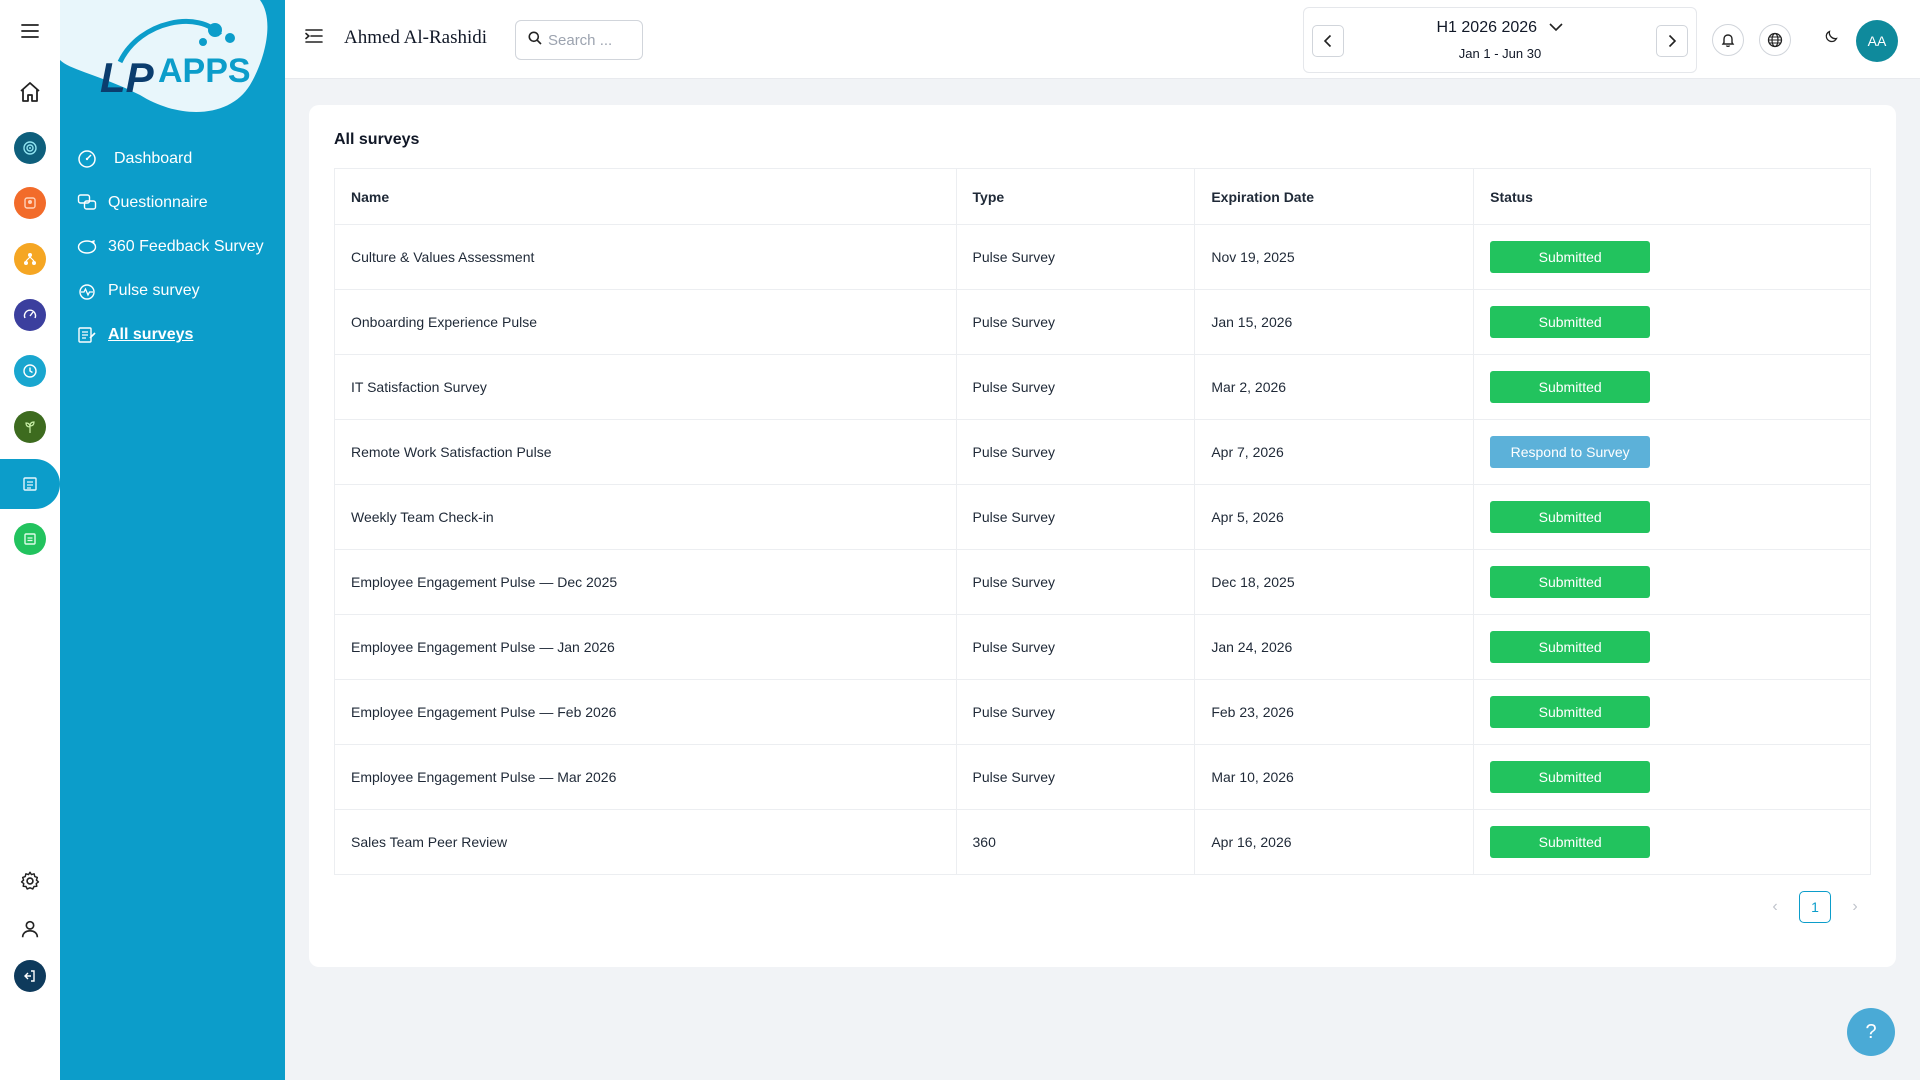  What do you see at coordinates (1672, 41) in the screenshot?
I see `next-period-button` at bounding box center [1672, 41].